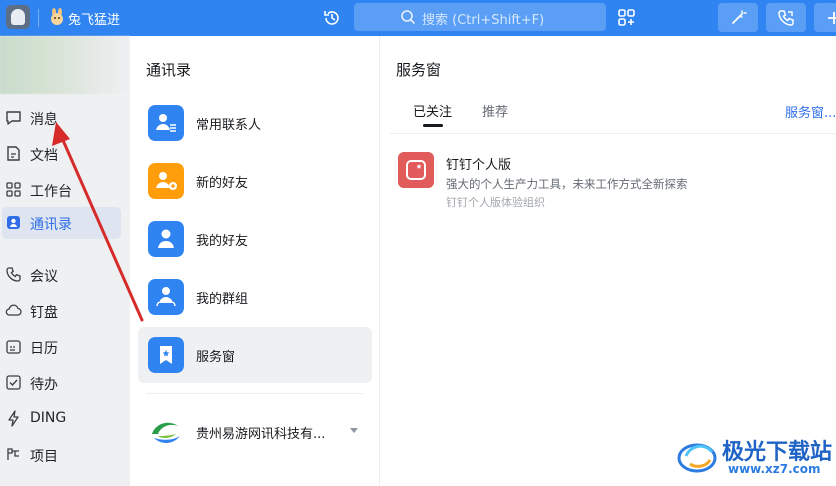 This screenshot has height=486, width=836. I want to click on magic-wand-button, so click(738, 17).